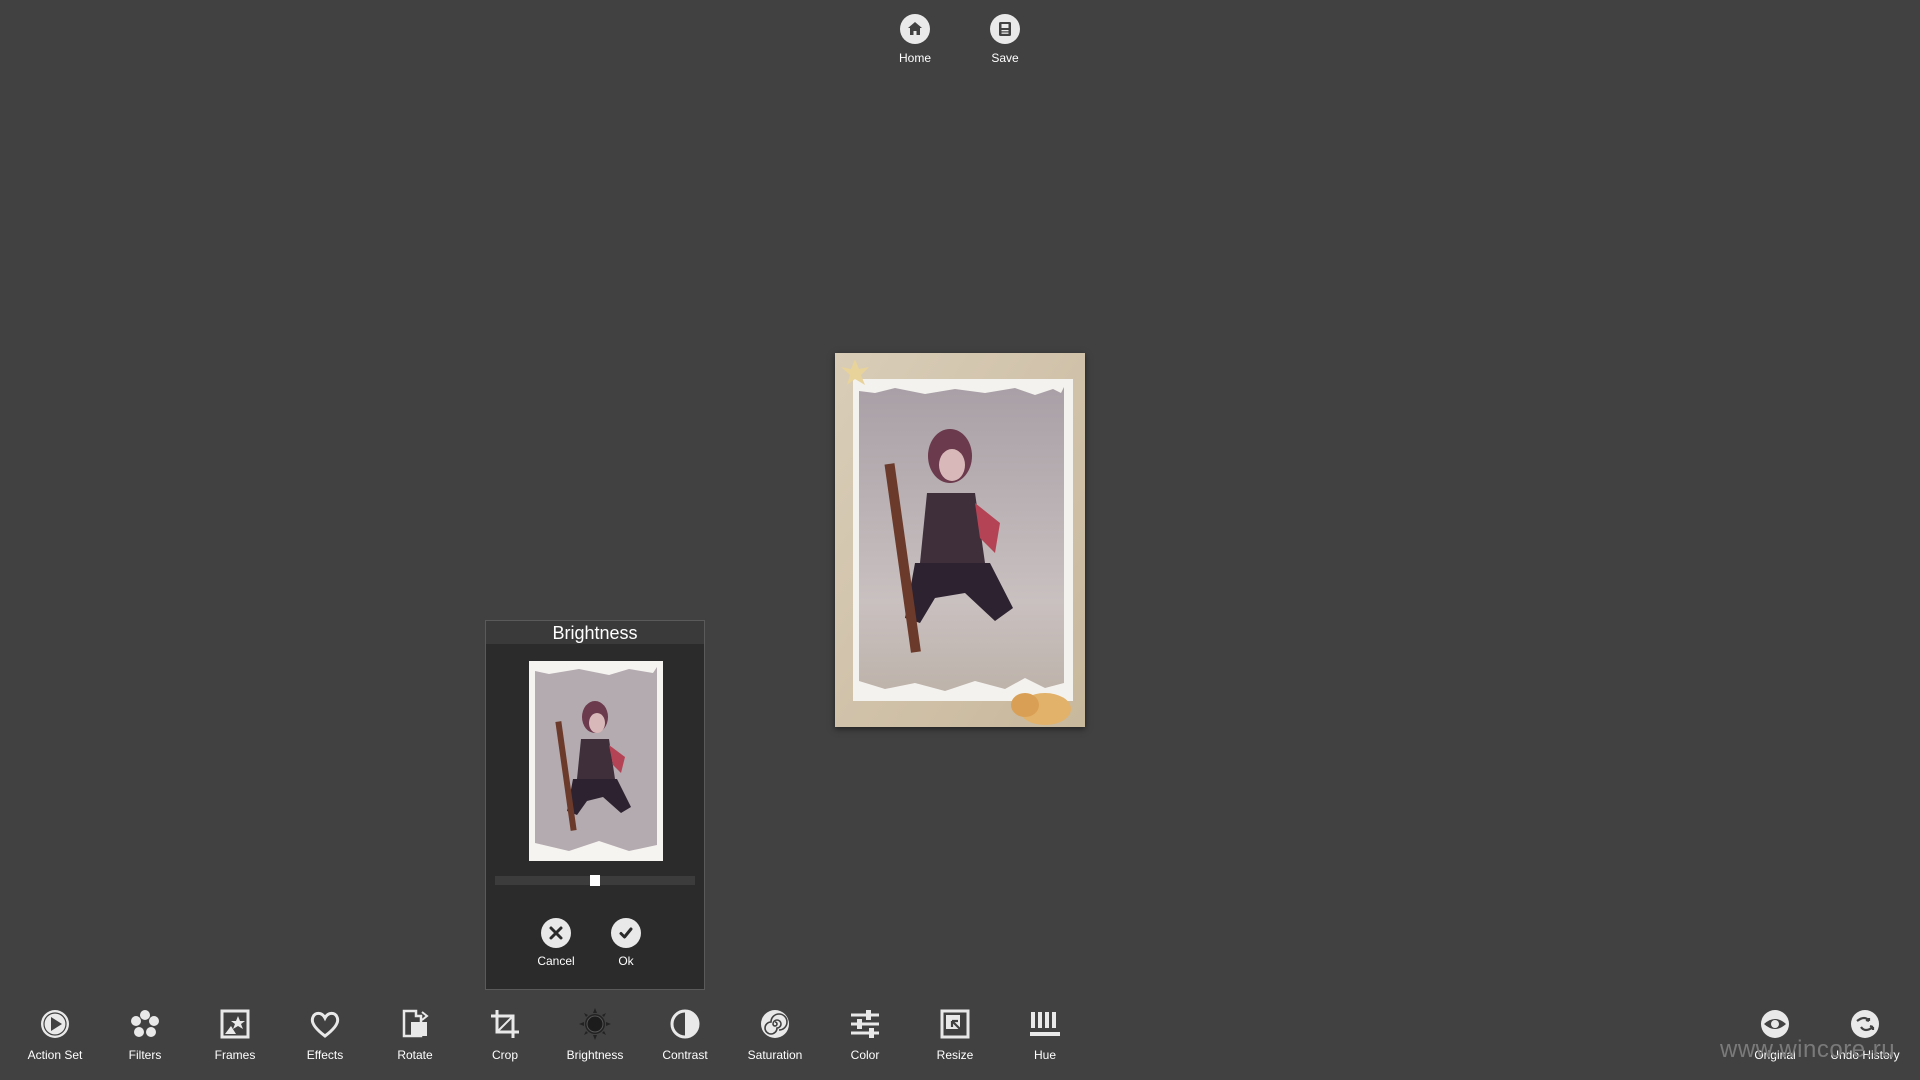  I want to click on tool-color: Color, so click(865, 1034).